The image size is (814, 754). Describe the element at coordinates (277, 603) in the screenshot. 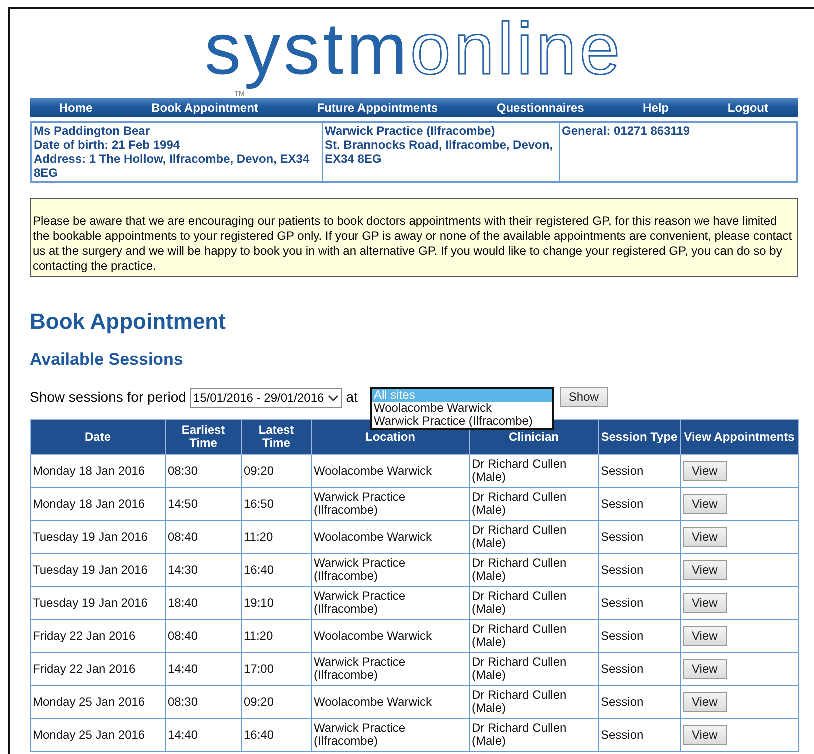

I see `table-cell: 19:10` at that location.